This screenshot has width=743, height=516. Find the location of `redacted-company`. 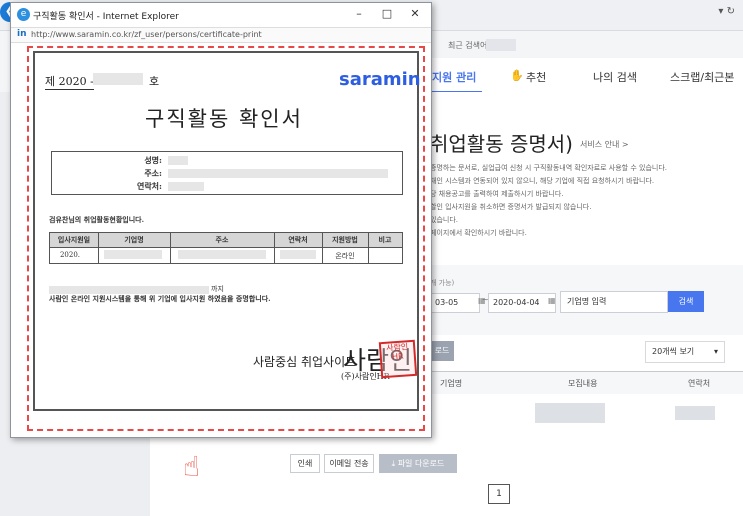

redacted-company is located at coordinates (133, 254).